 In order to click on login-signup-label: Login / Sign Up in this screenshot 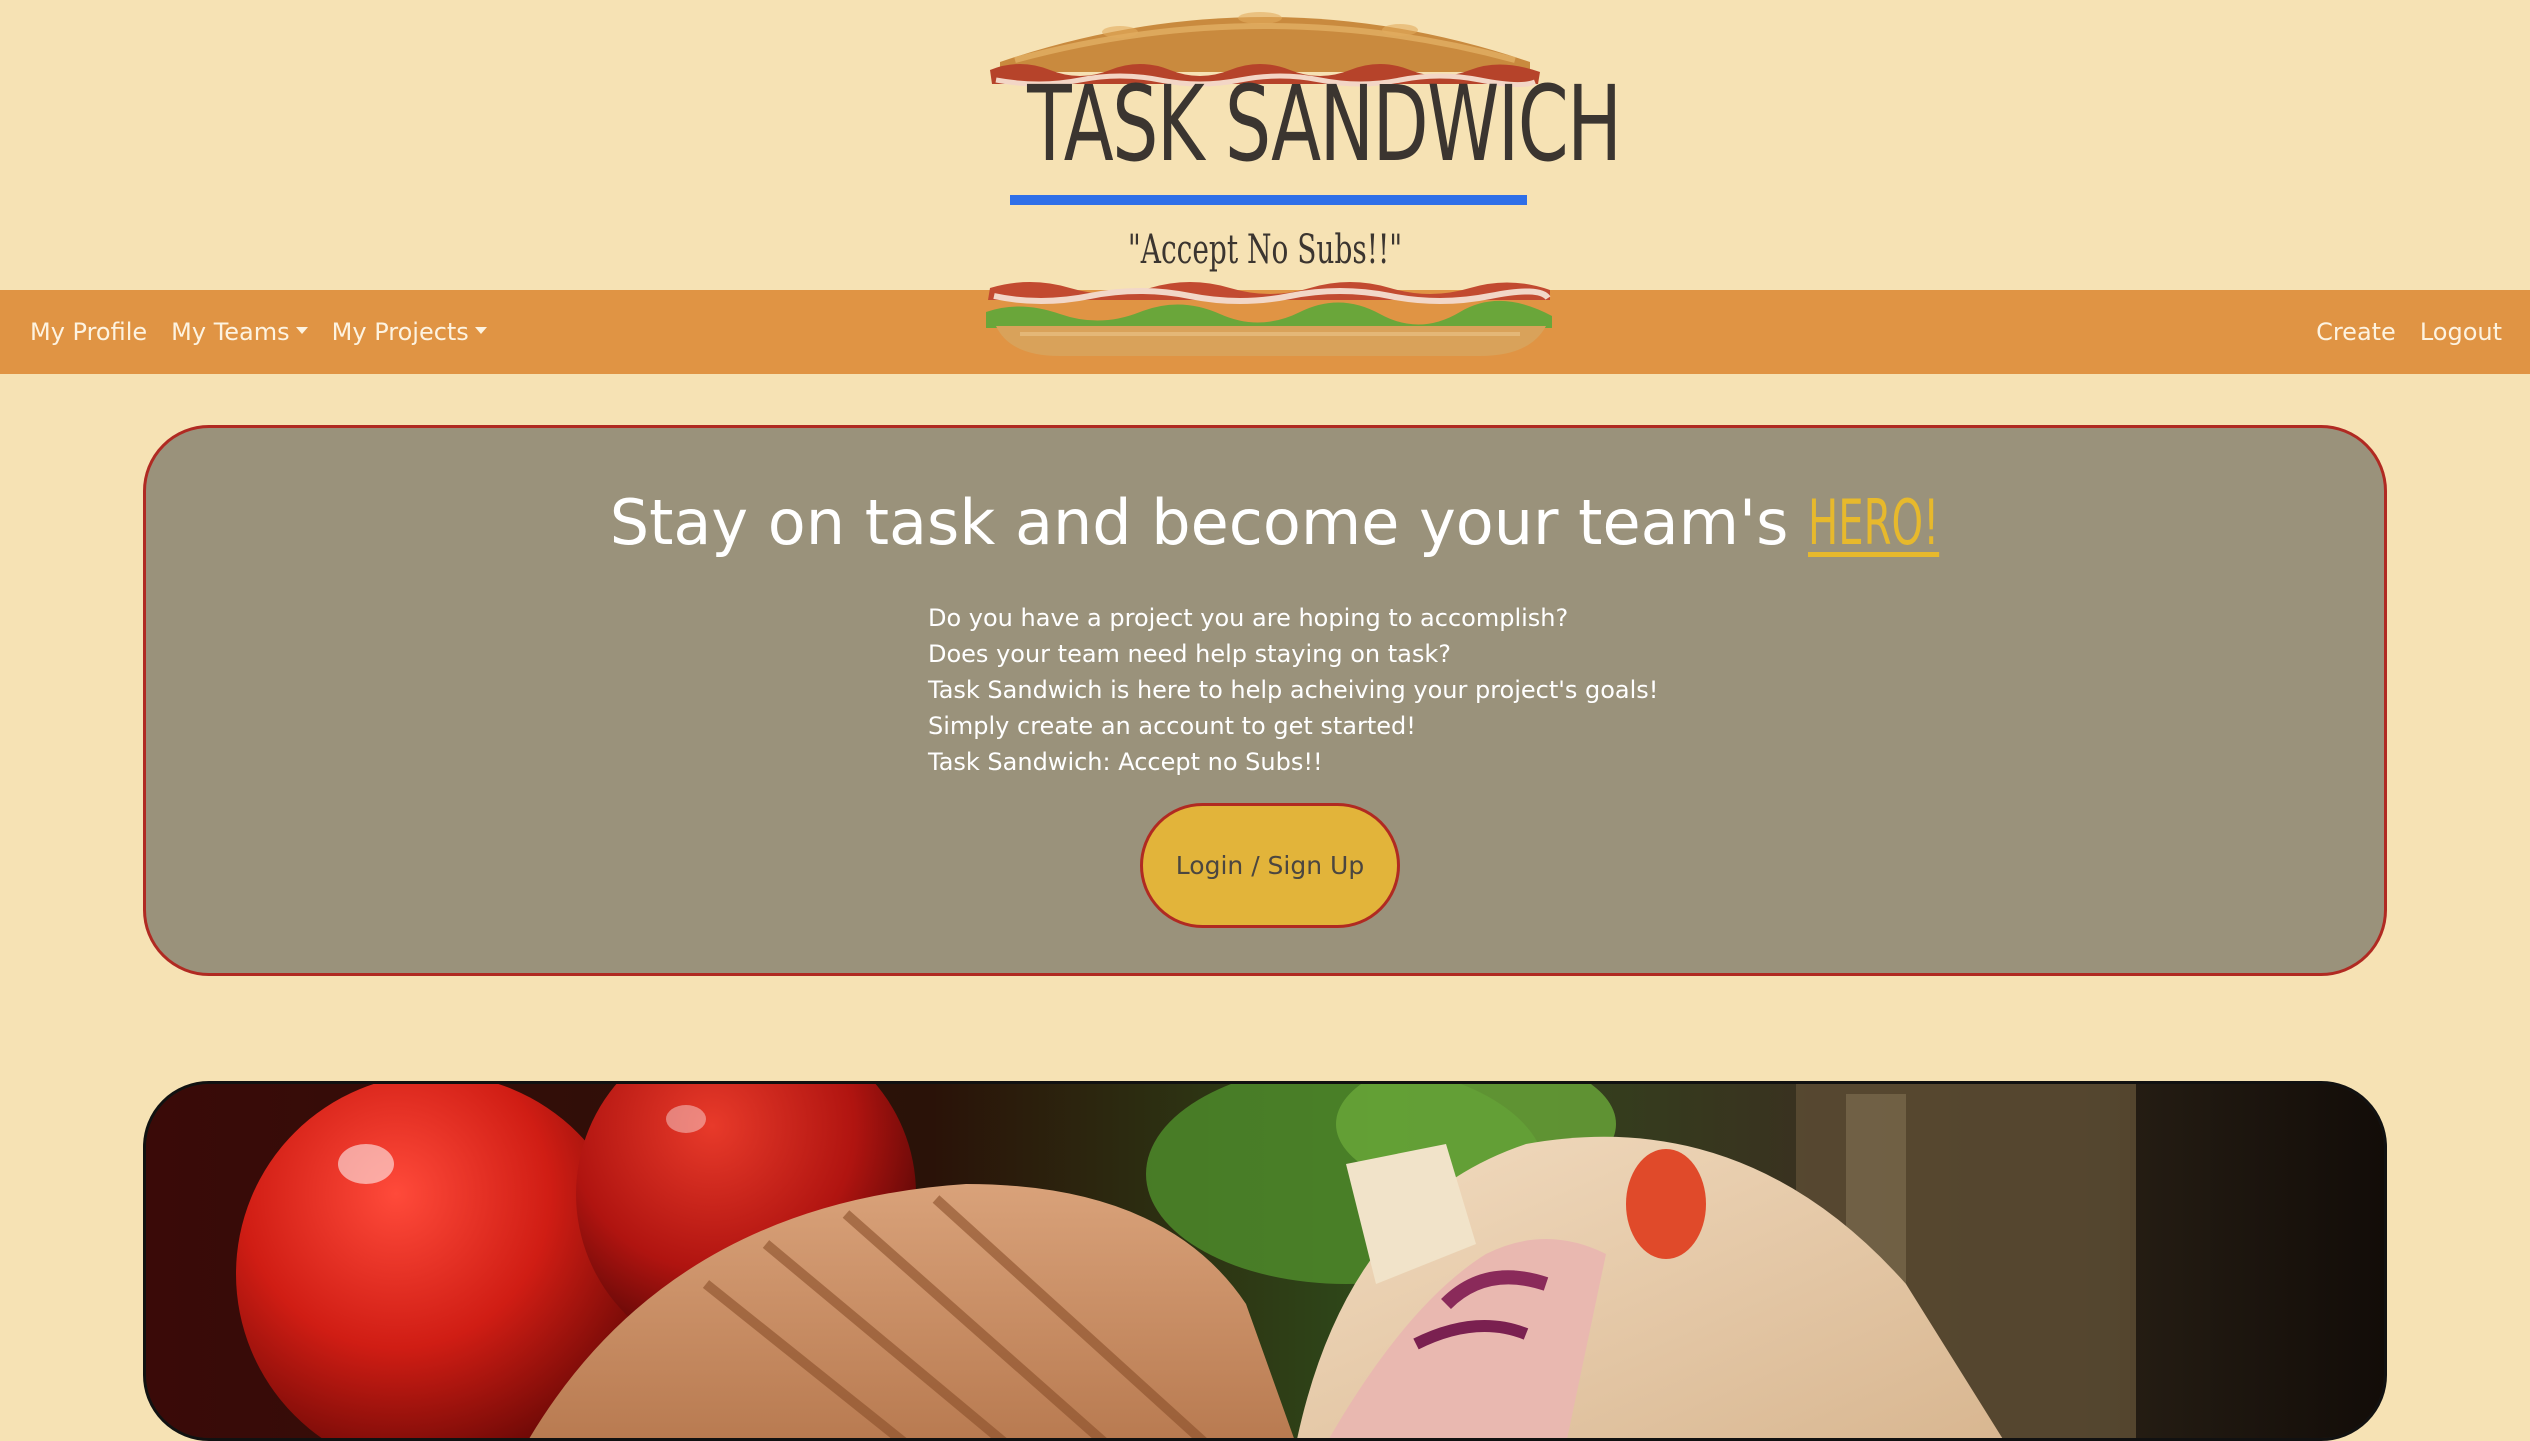, I will do `click(1270, 865)`.